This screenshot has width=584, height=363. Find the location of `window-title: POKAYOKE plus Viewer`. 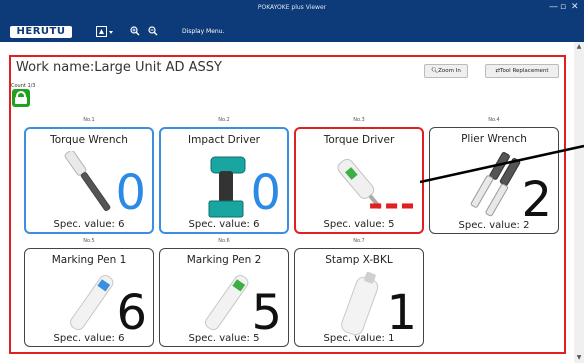

window-title: POKAYOKE plus Viewer is located at coordinates (292, 7).